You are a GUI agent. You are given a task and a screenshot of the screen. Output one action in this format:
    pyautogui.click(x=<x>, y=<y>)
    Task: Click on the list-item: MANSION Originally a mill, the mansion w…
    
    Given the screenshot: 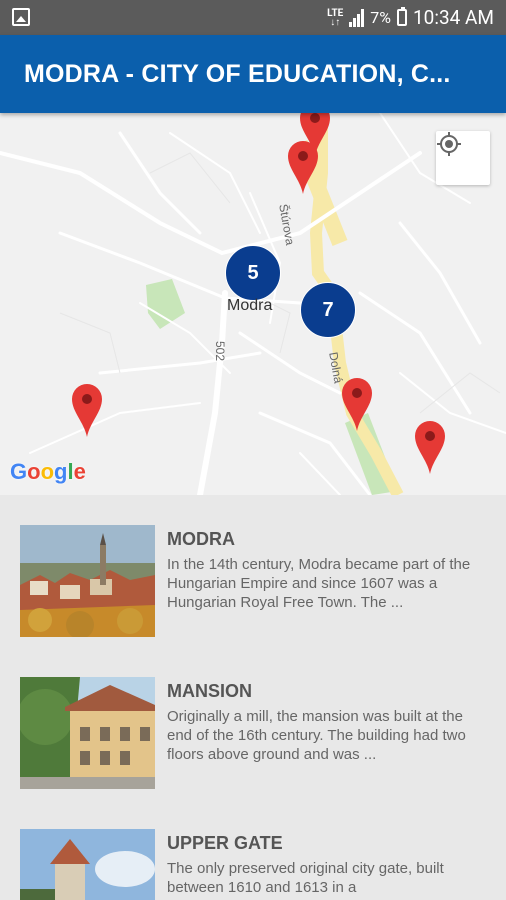 What is the action you would take?
    pyautogui.click(x=255, y=733)
    